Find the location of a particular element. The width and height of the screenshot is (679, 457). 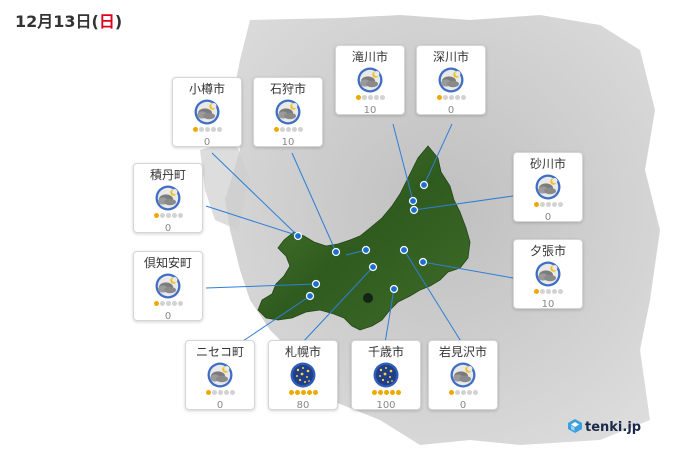

city-card-niseko: ニセコ町 0 is located at coordinates (220, 375).